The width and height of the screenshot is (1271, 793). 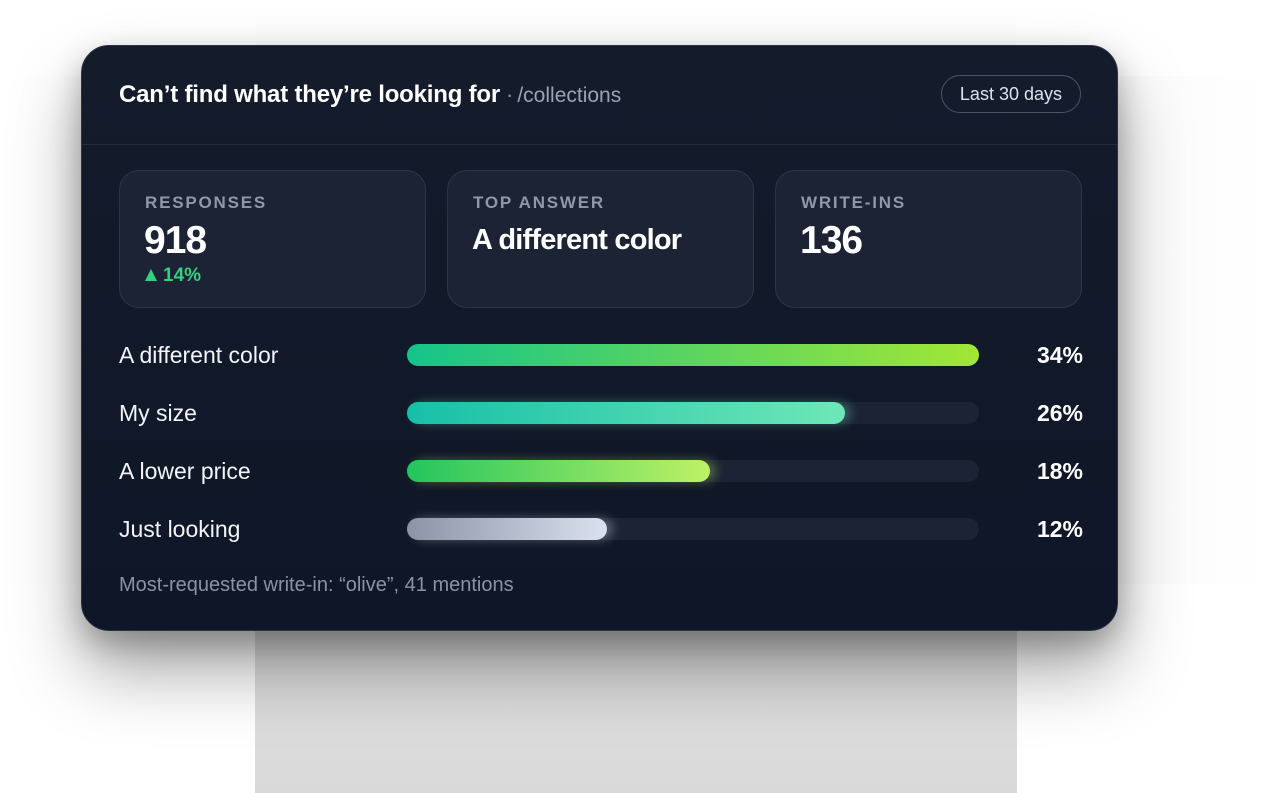 I want to click on answer-row: My size 26%, so click(x=601, y=413).